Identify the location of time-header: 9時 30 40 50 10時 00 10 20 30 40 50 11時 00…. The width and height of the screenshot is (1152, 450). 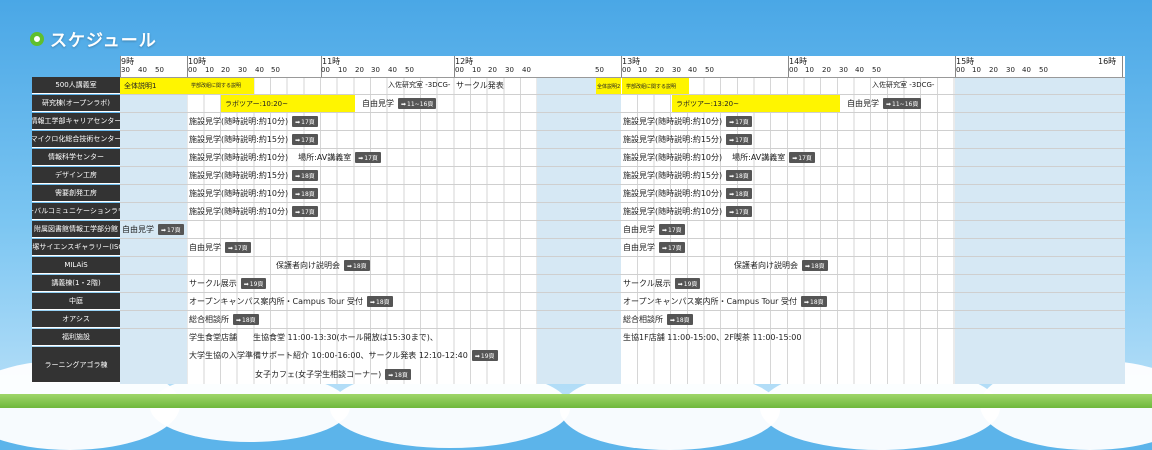
(622, 67).